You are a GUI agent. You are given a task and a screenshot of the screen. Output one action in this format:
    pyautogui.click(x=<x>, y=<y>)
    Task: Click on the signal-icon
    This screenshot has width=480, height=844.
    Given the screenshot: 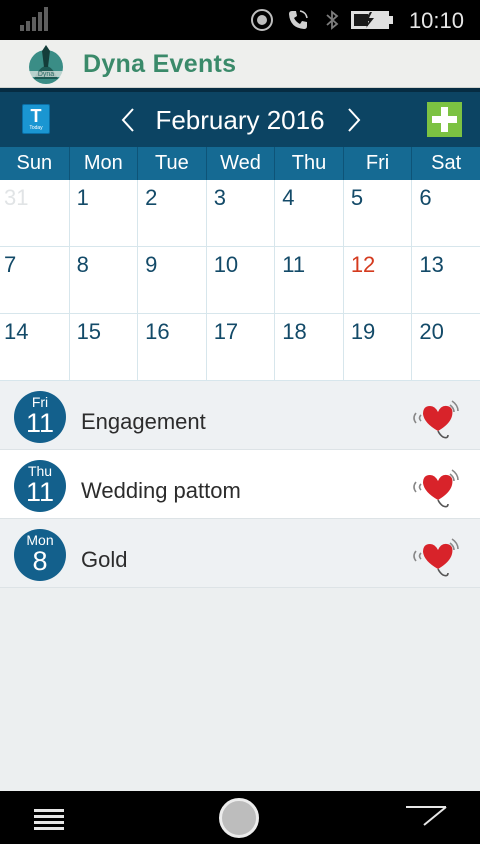 What is the action you would take?
    pyautogui.click(x=34, y=19)
    